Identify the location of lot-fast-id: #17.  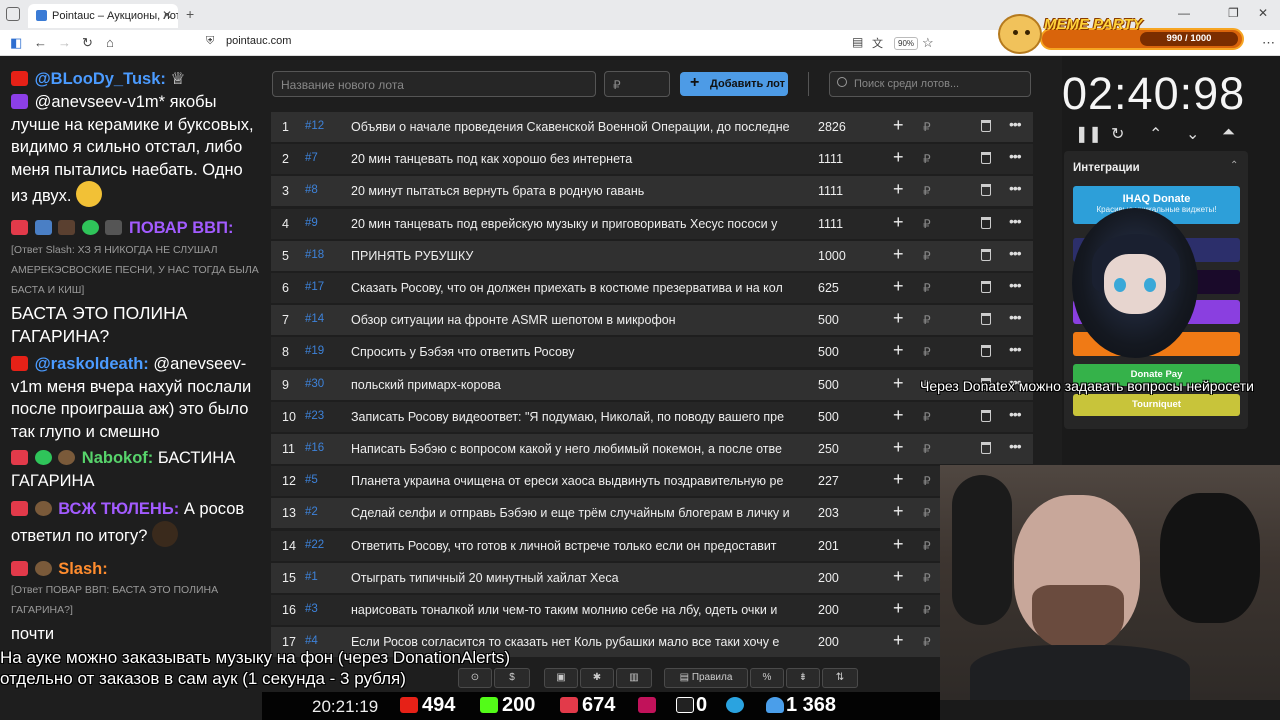
(314, 287).